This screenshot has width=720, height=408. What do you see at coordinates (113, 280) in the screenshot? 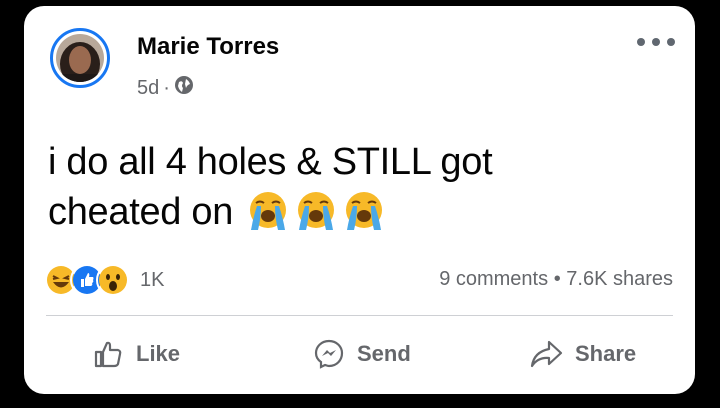
I see `wow-reaction-icon` at bounding box center [113, 280].